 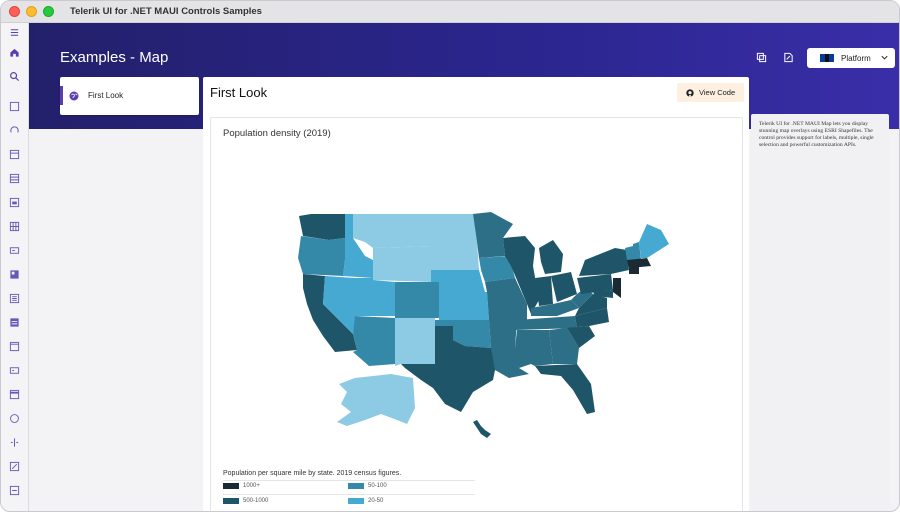 What do you see at coordinates (604, 262) in the screenshot?
I see `state-new-york` at bounding box center [604, 262].